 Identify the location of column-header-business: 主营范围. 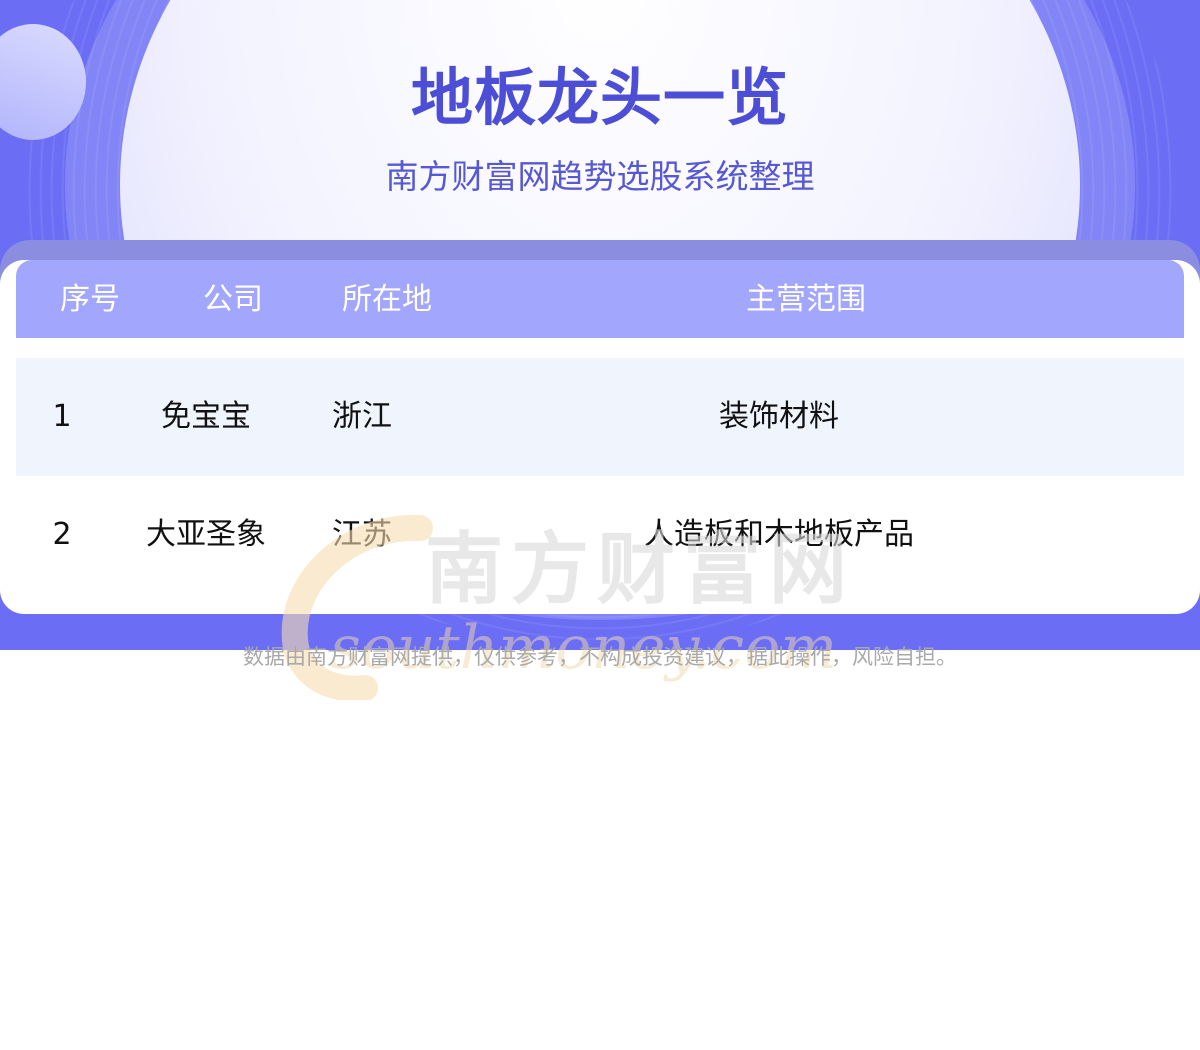
(806, 299).